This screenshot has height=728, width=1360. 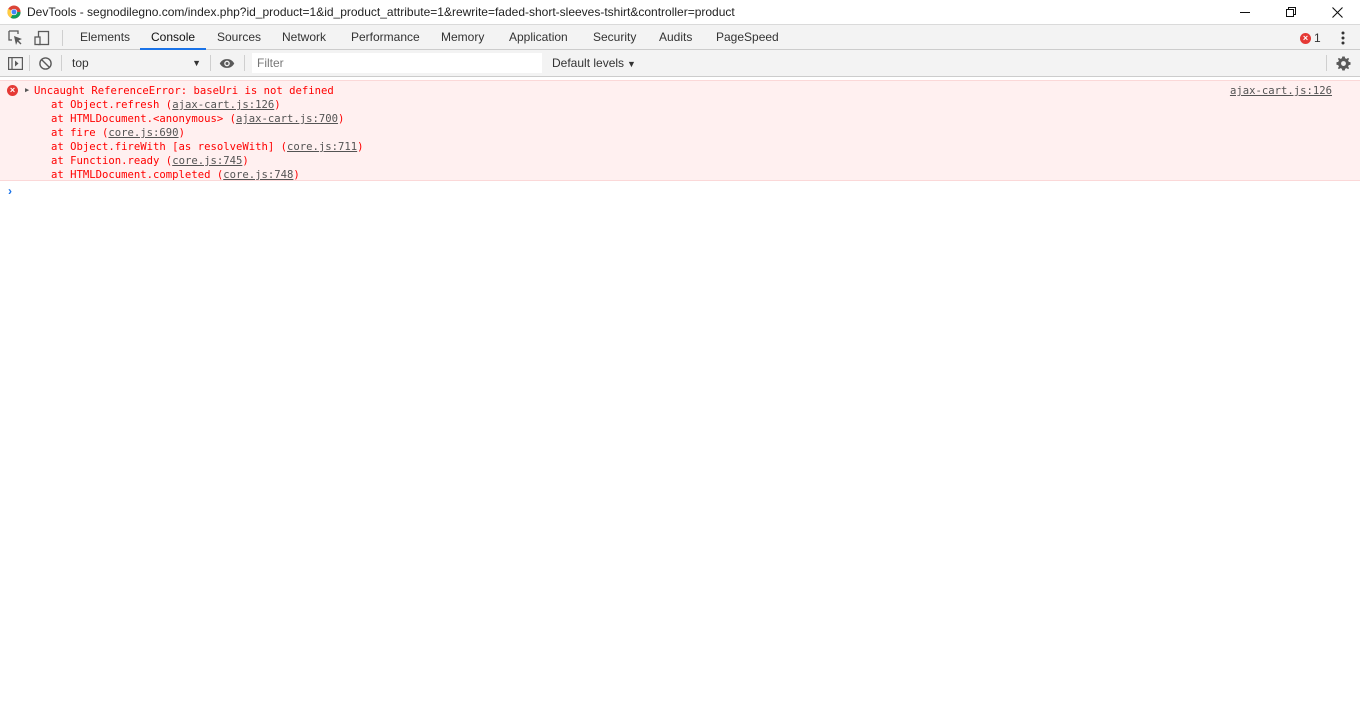 I want to click on tab-label: Security, so click(x=615, y=37).